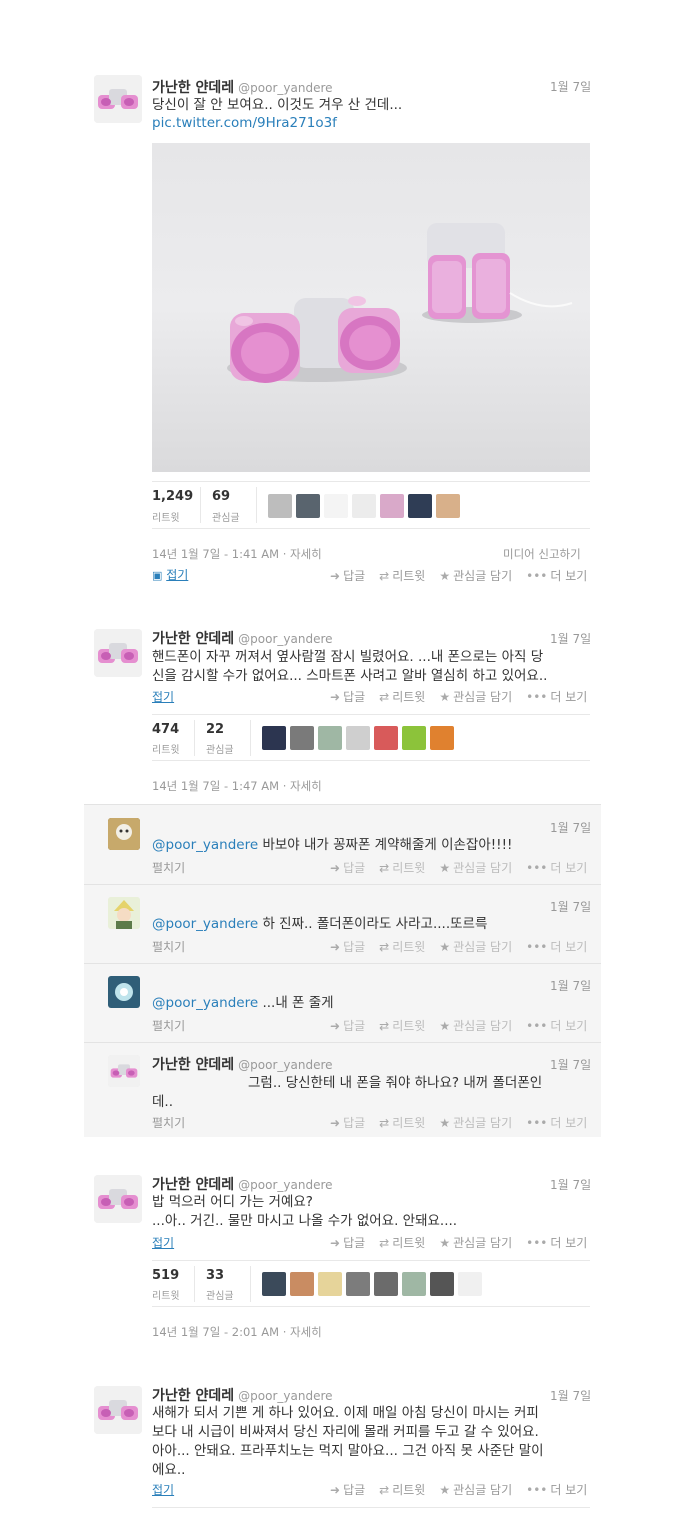 This screenshot has height=1515, width=692. Describe the element at coordinates (215, 1275) in the screenshot. I see `favorite-count: 33` at that location.